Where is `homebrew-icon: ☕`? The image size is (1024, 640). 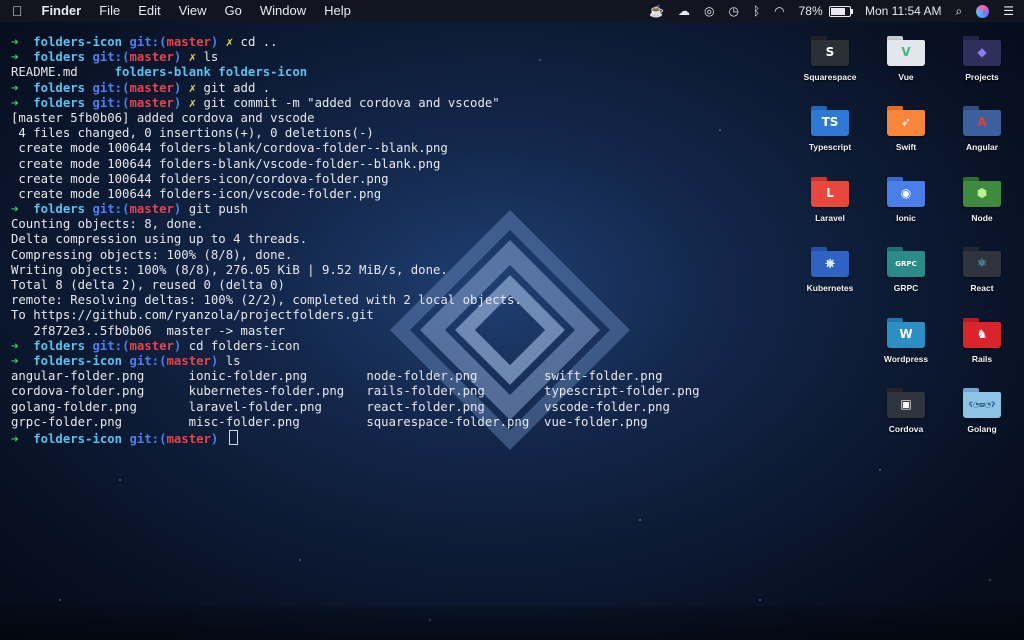
homebrew-icon: ☕ is located at coordinates (656, 11).